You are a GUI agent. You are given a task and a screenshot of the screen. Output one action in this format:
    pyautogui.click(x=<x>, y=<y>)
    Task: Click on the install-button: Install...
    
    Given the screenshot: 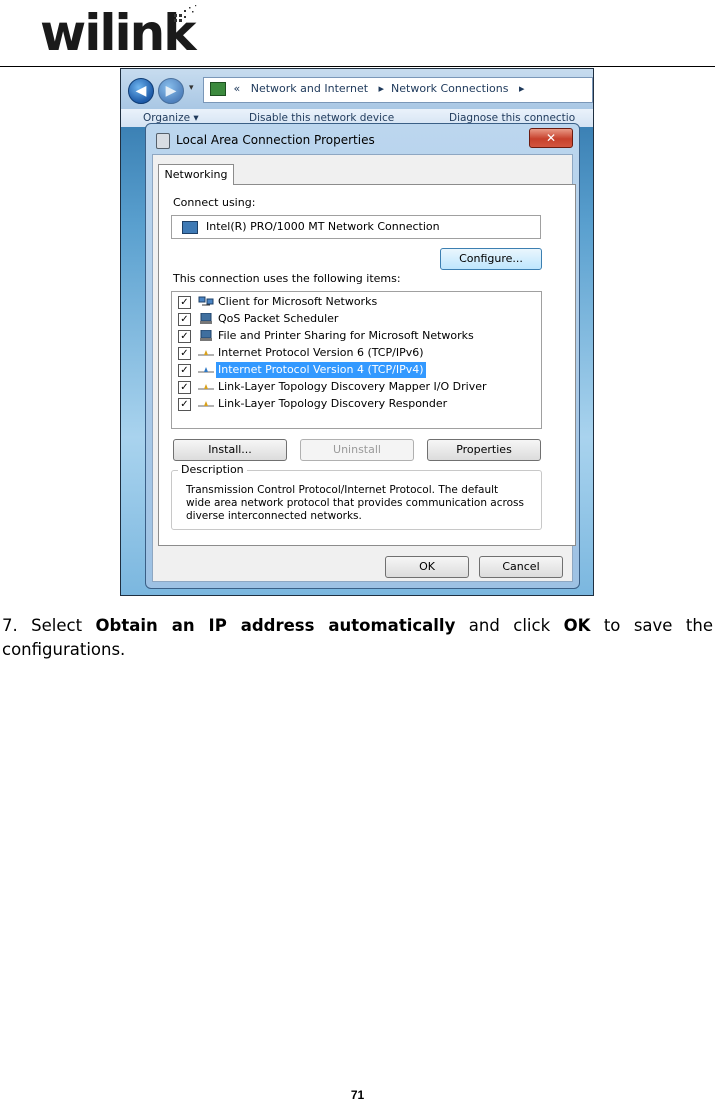 What is the action you would take?
    pyautogui.click(x=230, y=450)
    